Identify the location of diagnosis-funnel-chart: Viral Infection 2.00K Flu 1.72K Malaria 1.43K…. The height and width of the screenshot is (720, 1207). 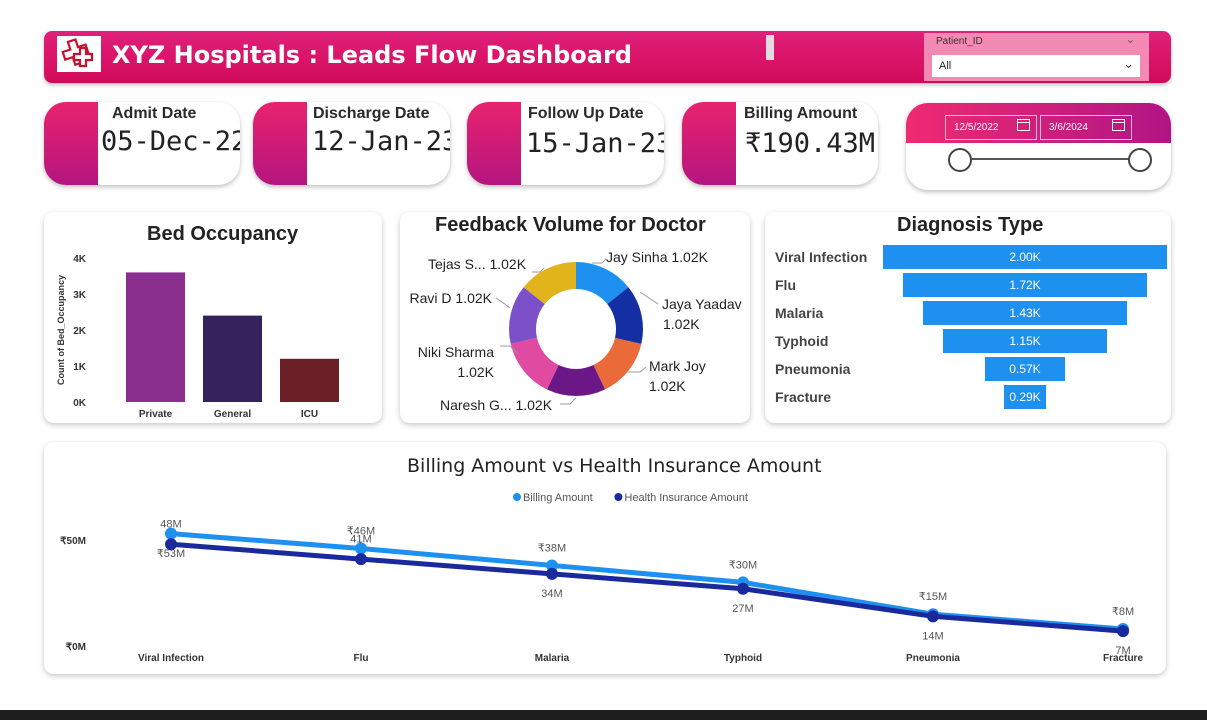
(968, 317).